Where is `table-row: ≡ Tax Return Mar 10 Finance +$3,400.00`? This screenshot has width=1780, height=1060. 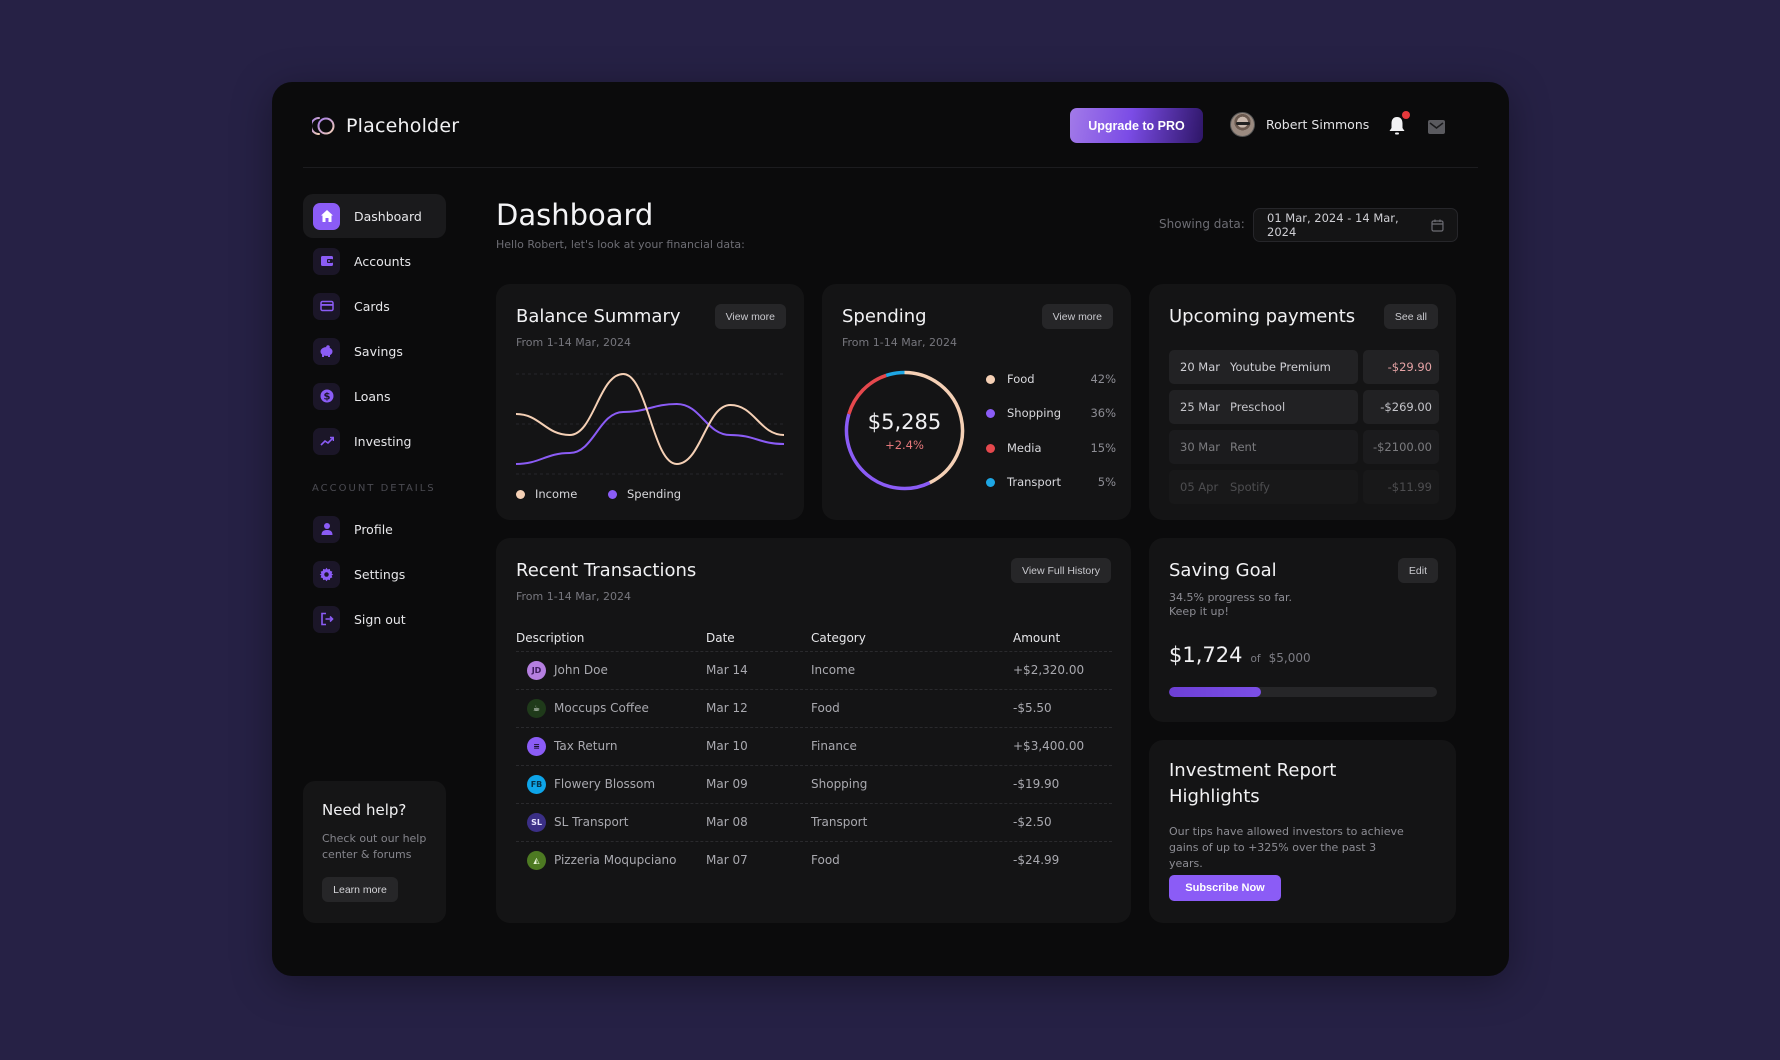 table-row: ≡ Tax Return Mar 10 Finance +$3,400.00 is located at coordinates (814, 746).